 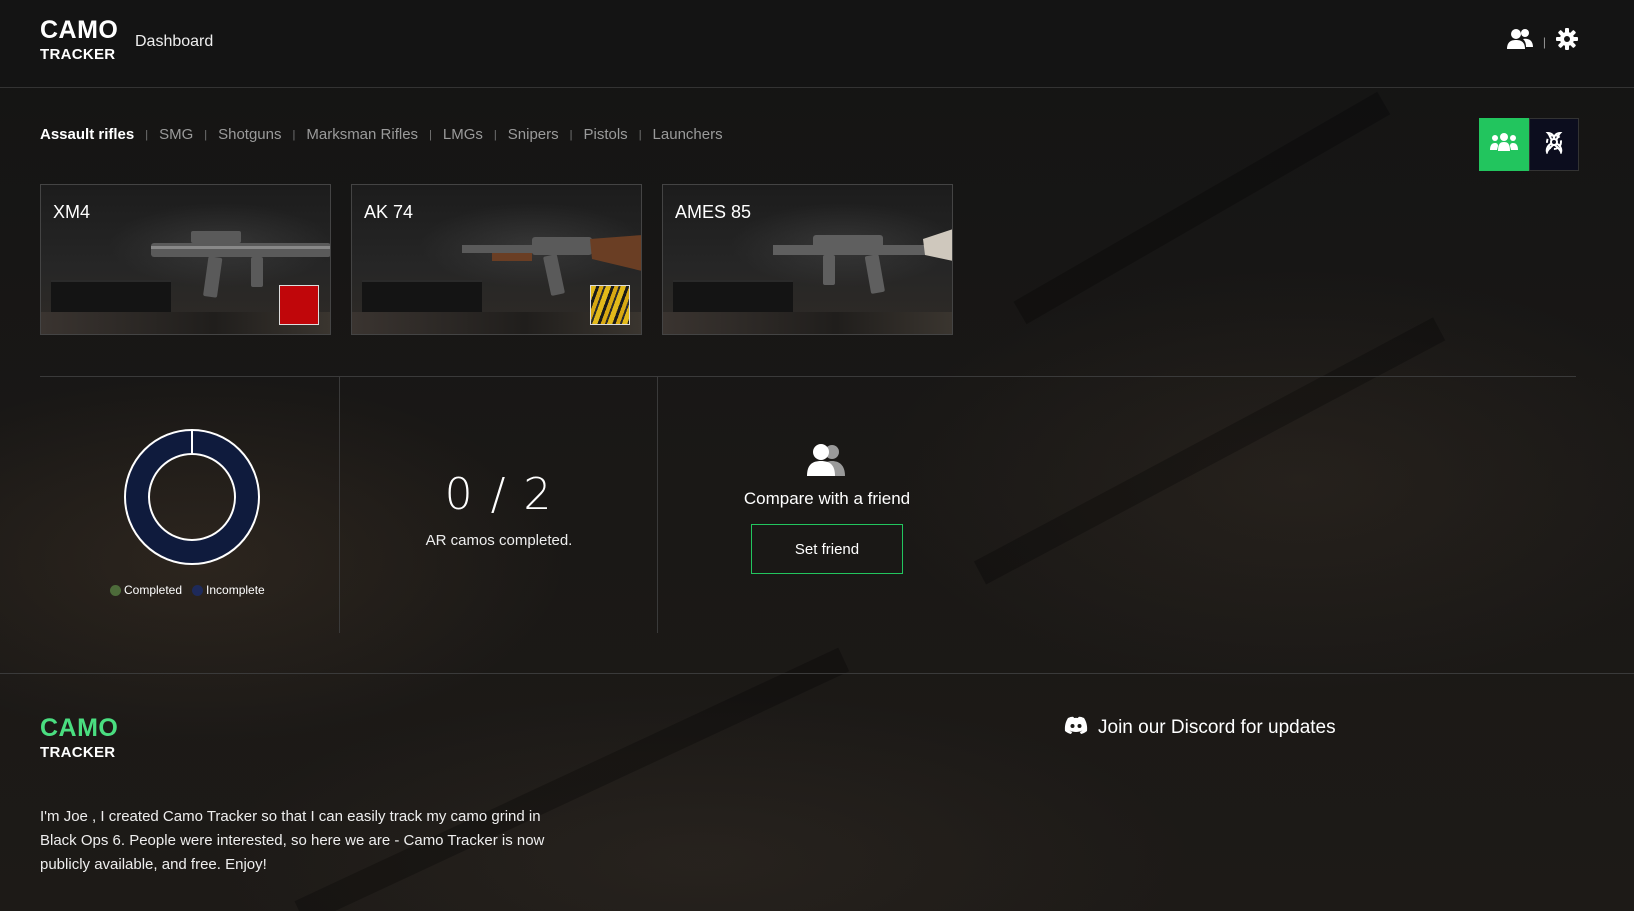 What do you see at coordinates (817, 673) in the screenshot?
I see `footer-divider` at bounding box center [817, 673].